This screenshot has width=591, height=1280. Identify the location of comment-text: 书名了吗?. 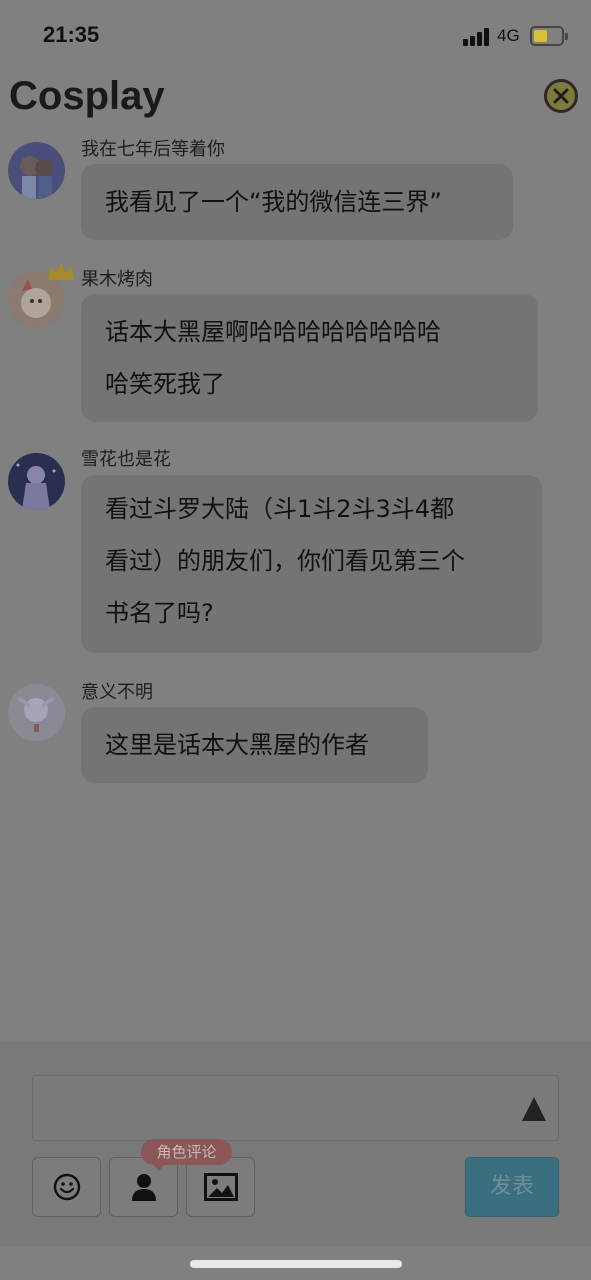
(159, 613).